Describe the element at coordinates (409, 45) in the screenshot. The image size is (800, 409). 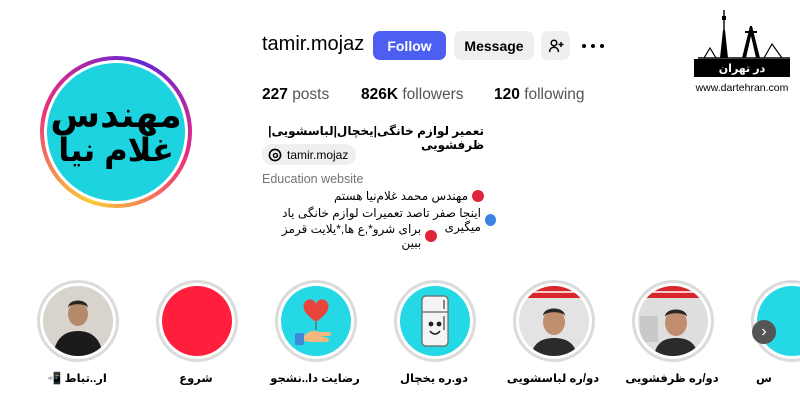
I see `follow-button: Follow` at that location.